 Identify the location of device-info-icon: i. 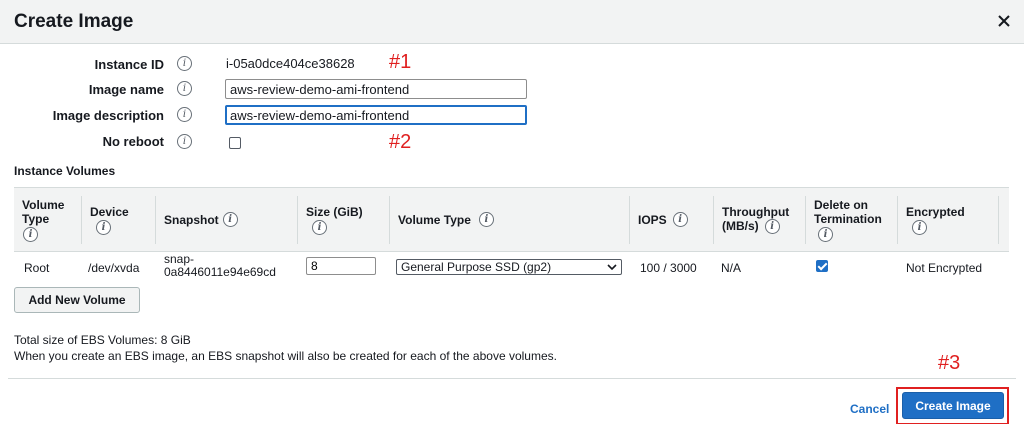
(103, 227).